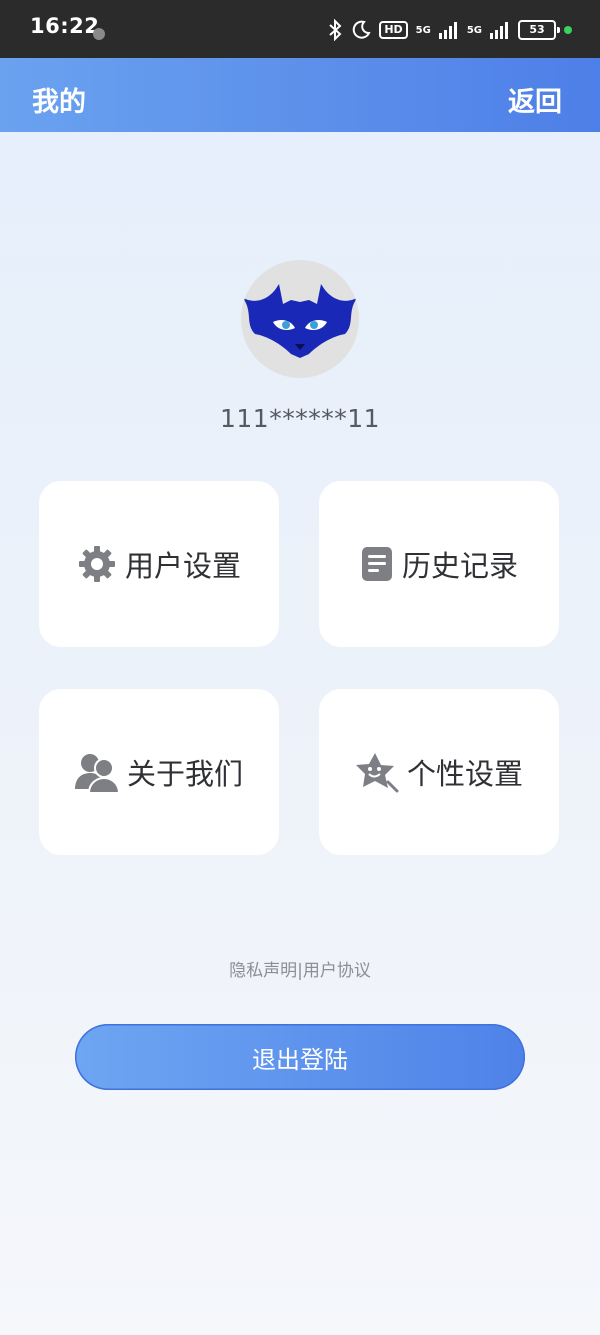  What do you see at coordinates (474, 30) in the screenshot?
I see `network-label-2: 5G` at bounding box center [474, 30].